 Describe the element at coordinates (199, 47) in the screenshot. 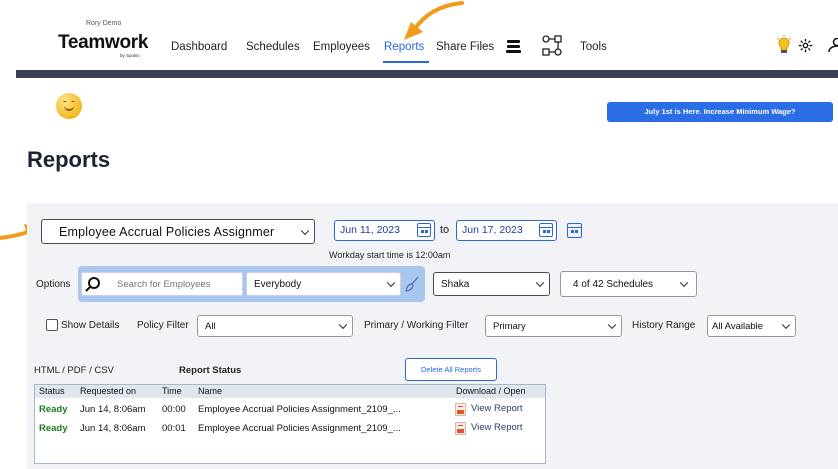

I see `nav-dashboard: Dashboard` at that location.